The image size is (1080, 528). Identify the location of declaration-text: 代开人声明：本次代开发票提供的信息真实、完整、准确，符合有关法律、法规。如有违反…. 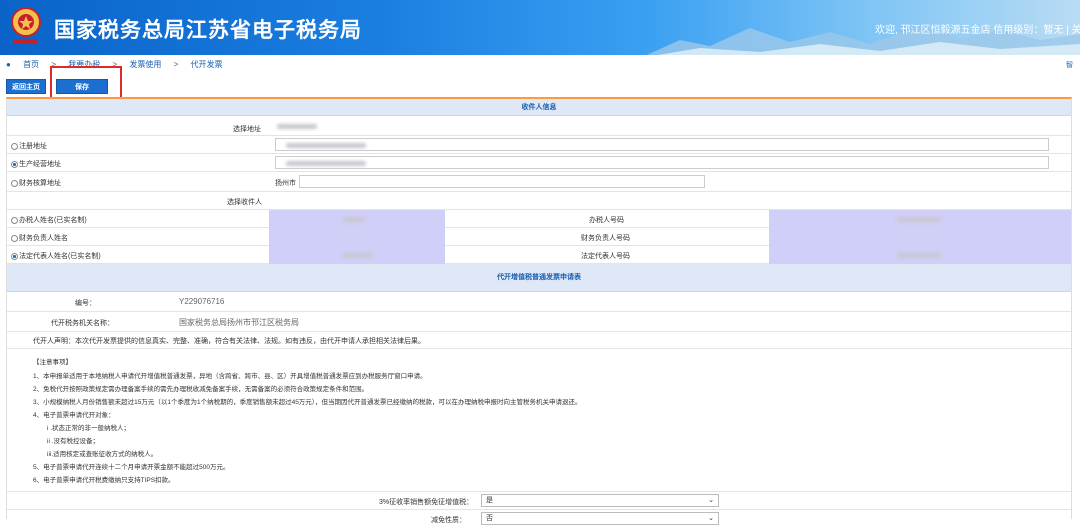
(229, 341).